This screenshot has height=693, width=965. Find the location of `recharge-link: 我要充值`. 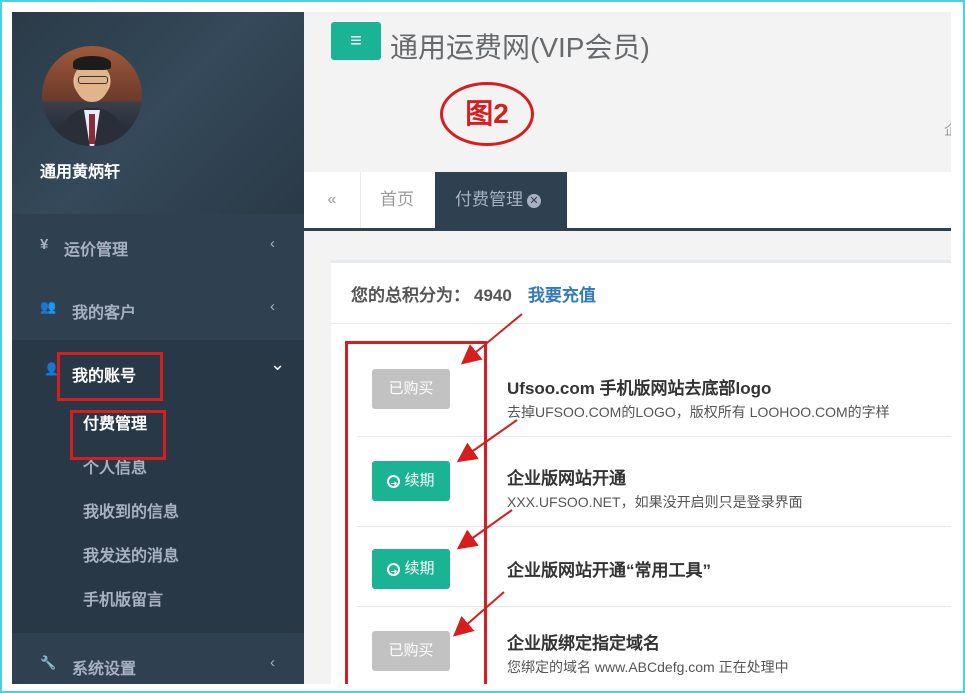

recharge-link: 我要充值 is located at coordinates (562, 295).